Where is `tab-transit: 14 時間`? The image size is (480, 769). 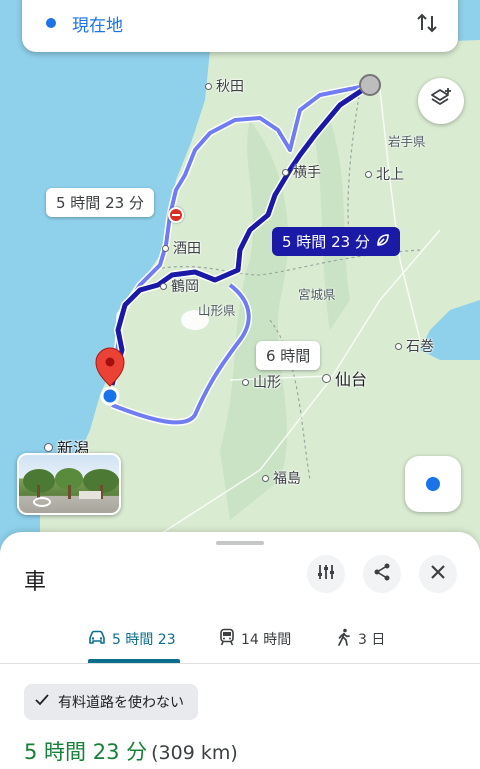 tab-transit: 14 時間 is located at coordinates (255, 639).